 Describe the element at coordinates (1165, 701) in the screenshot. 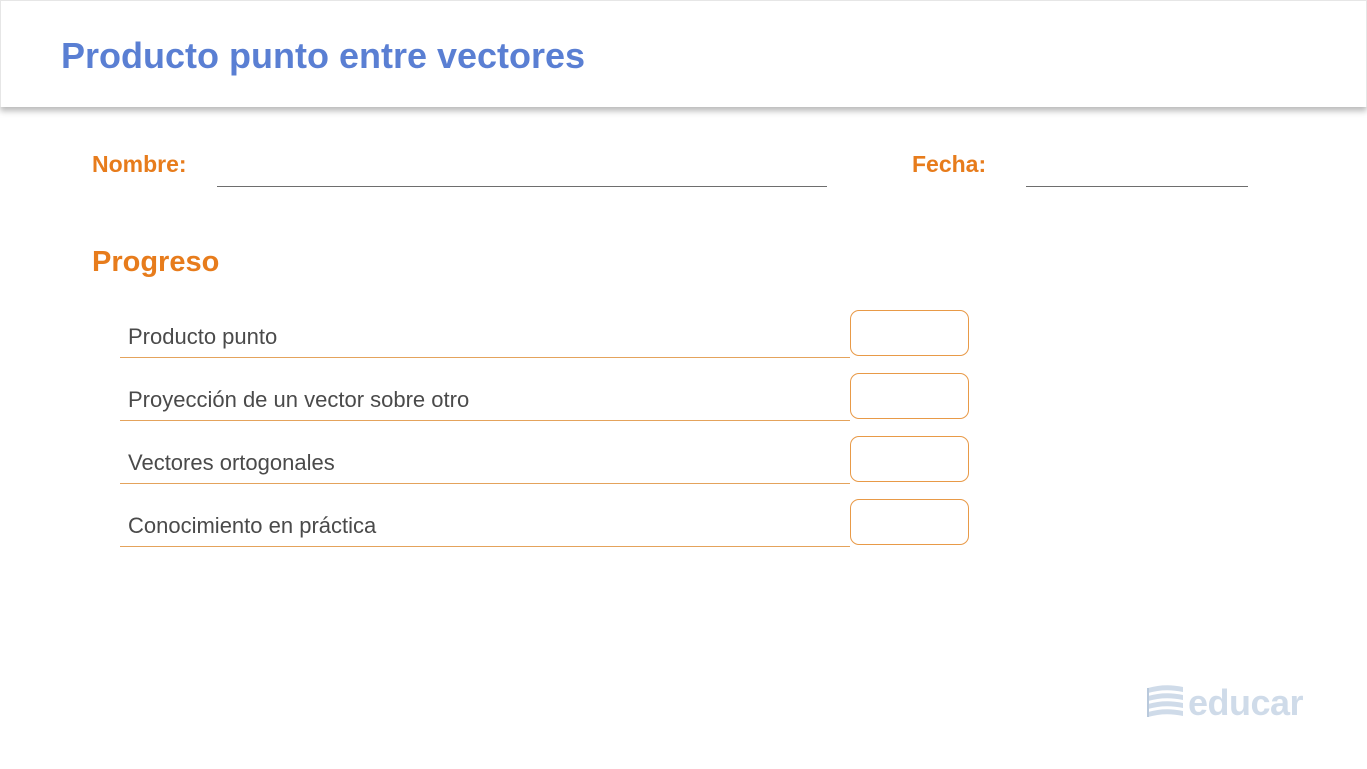

I see `stacked-books-icon` at that location.